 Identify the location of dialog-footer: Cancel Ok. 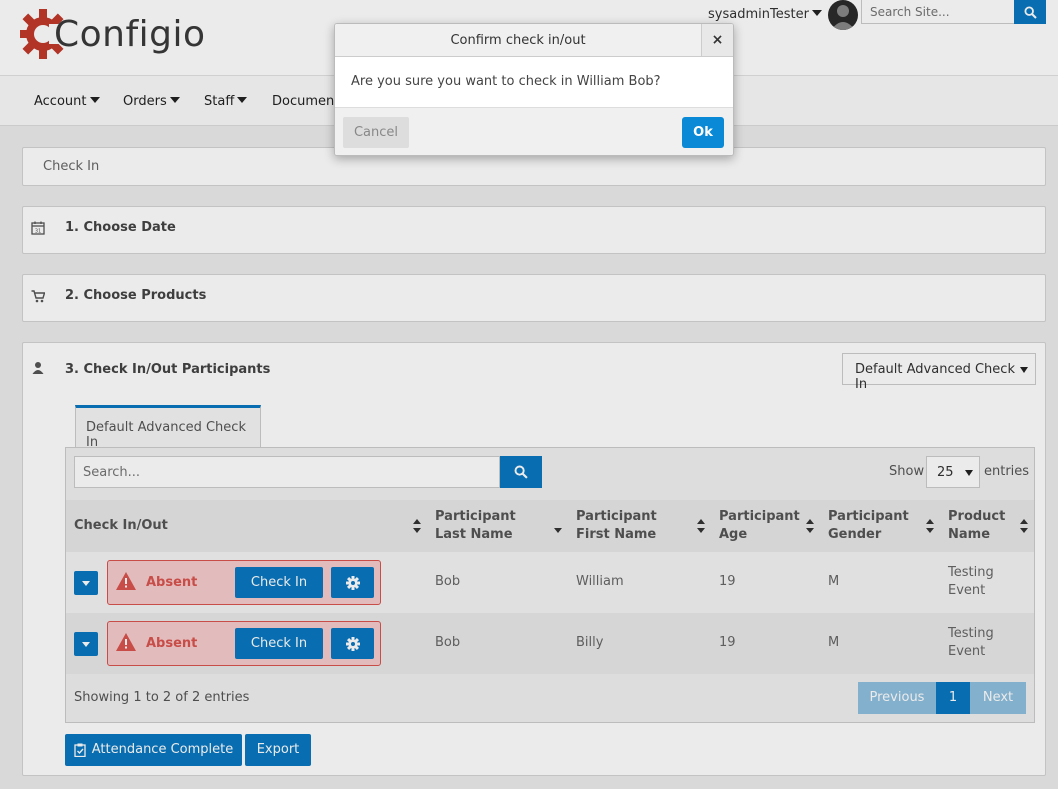
(534, 131).